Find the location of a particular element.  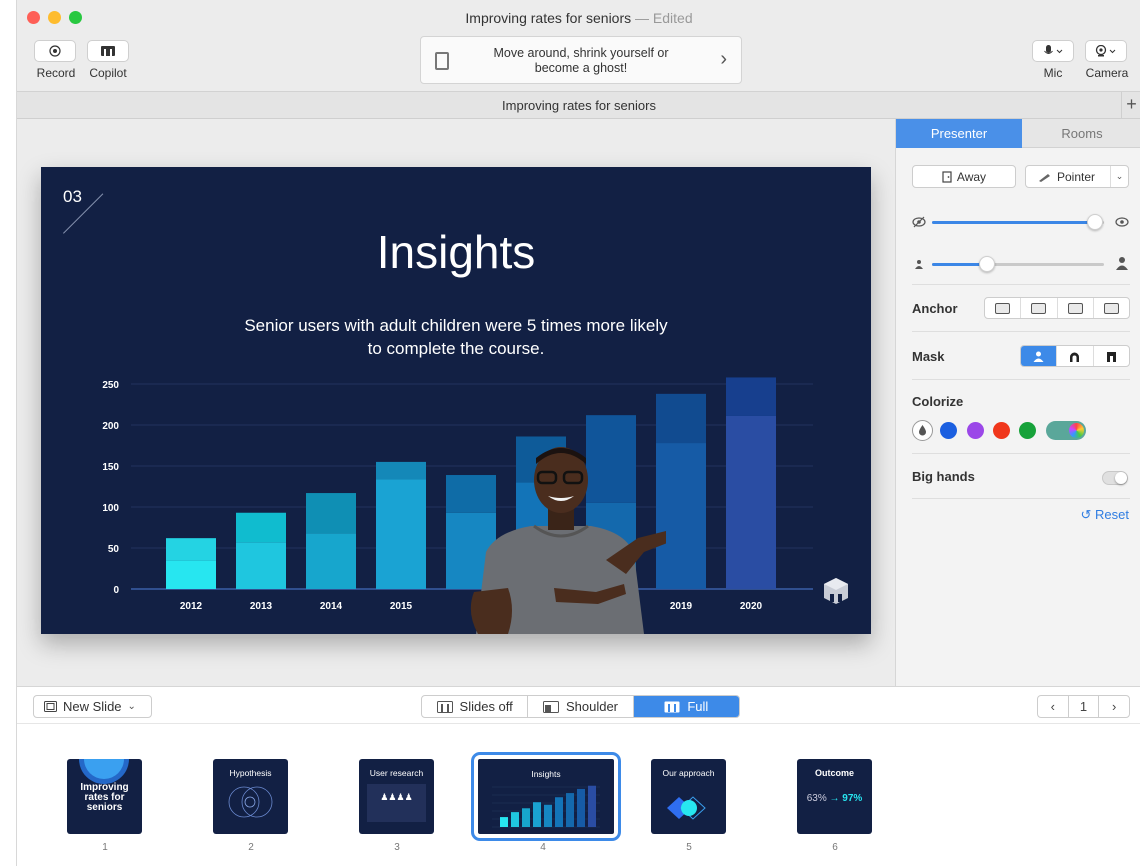

eye-icon is located at coordinates (1122, 222).